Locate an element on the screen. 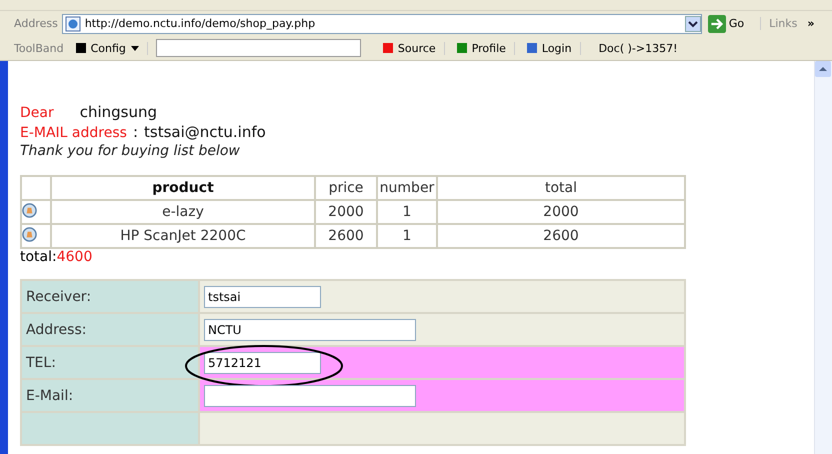 The height and width of the screenshot is (454, 832). toolbar-button: Profile is located at coordinates (483, 48).